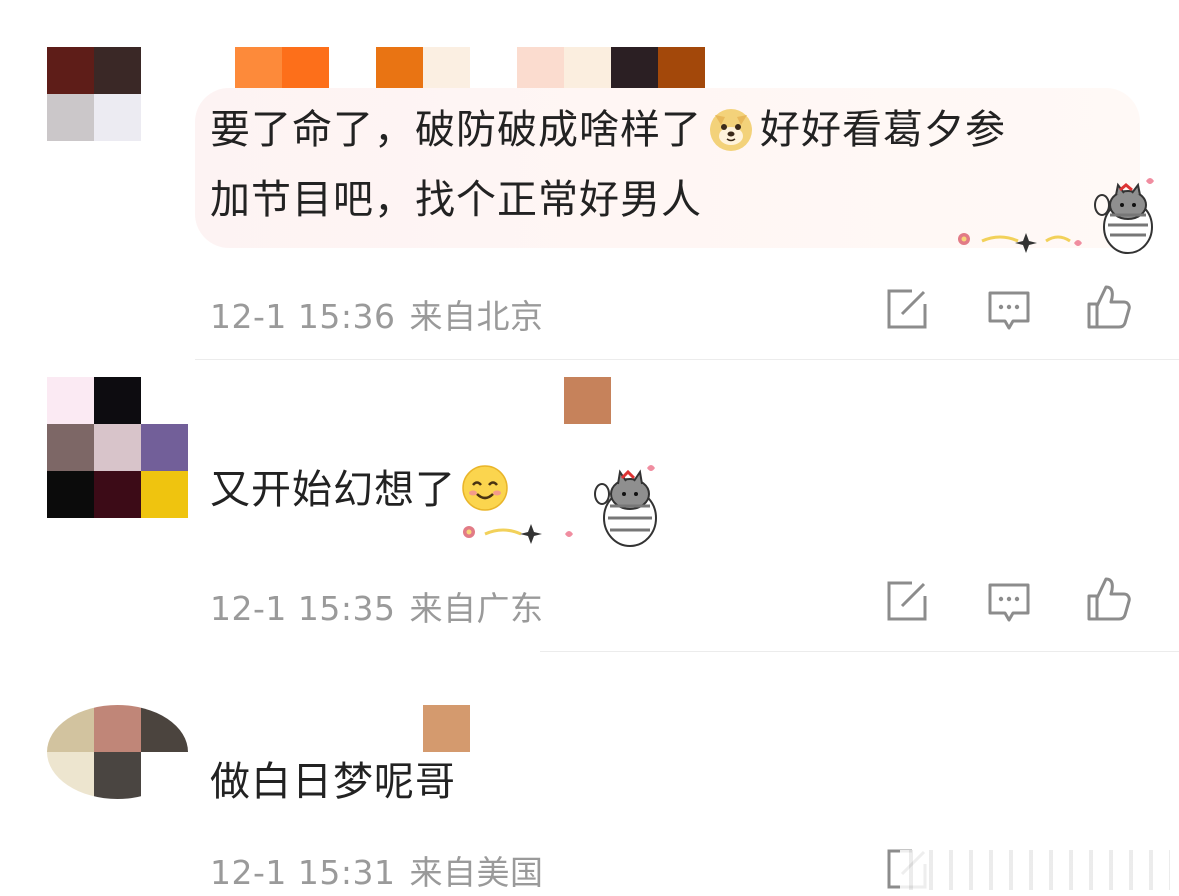  I want to click on timestamp: 12-1 15:35, so click(303, 608).